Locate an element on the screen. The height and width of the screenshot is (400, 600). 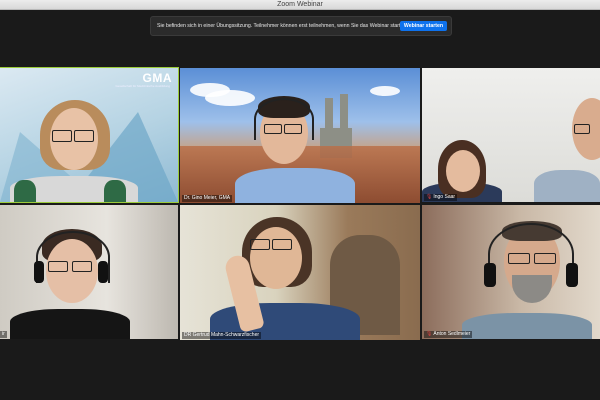
participant-name-text: Ingo Saar is located at coordinates (444, 197).